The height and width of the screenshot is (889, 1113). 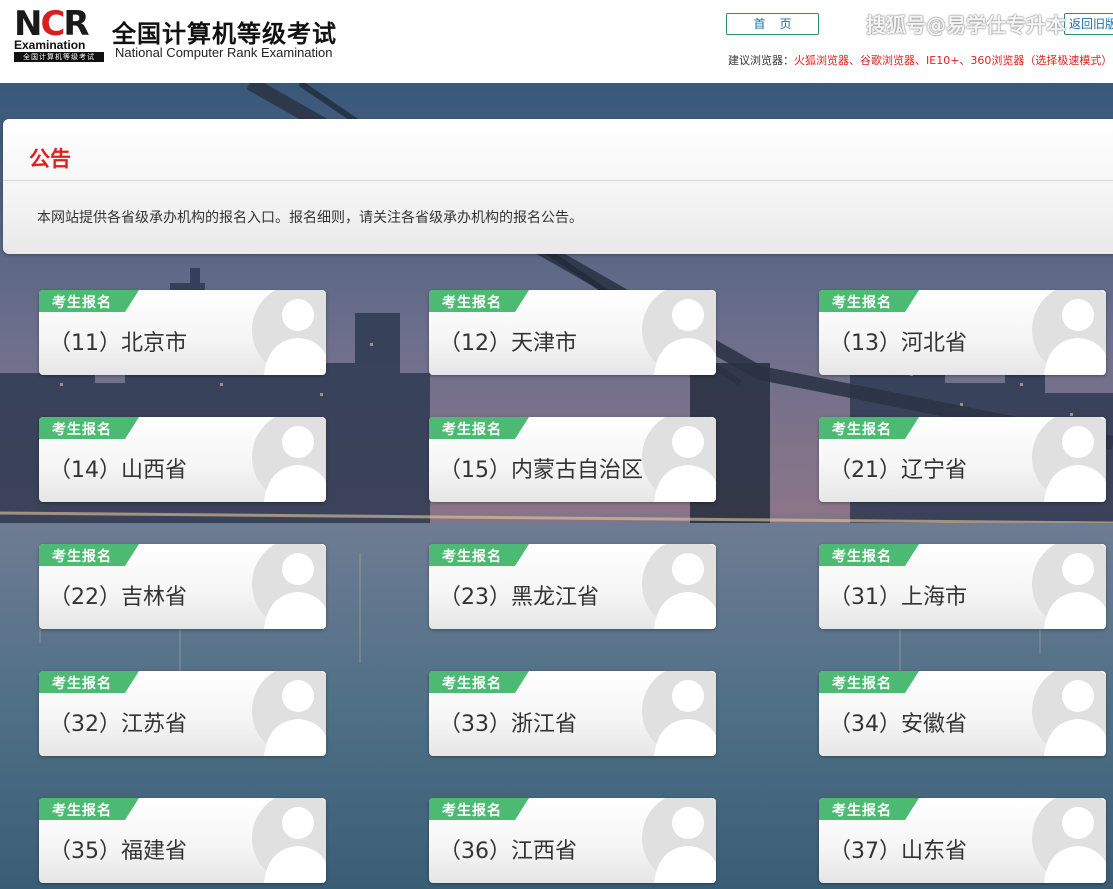 I want to click on province-card: 考生报名 （35）福建省, so click(x=182, y=840).